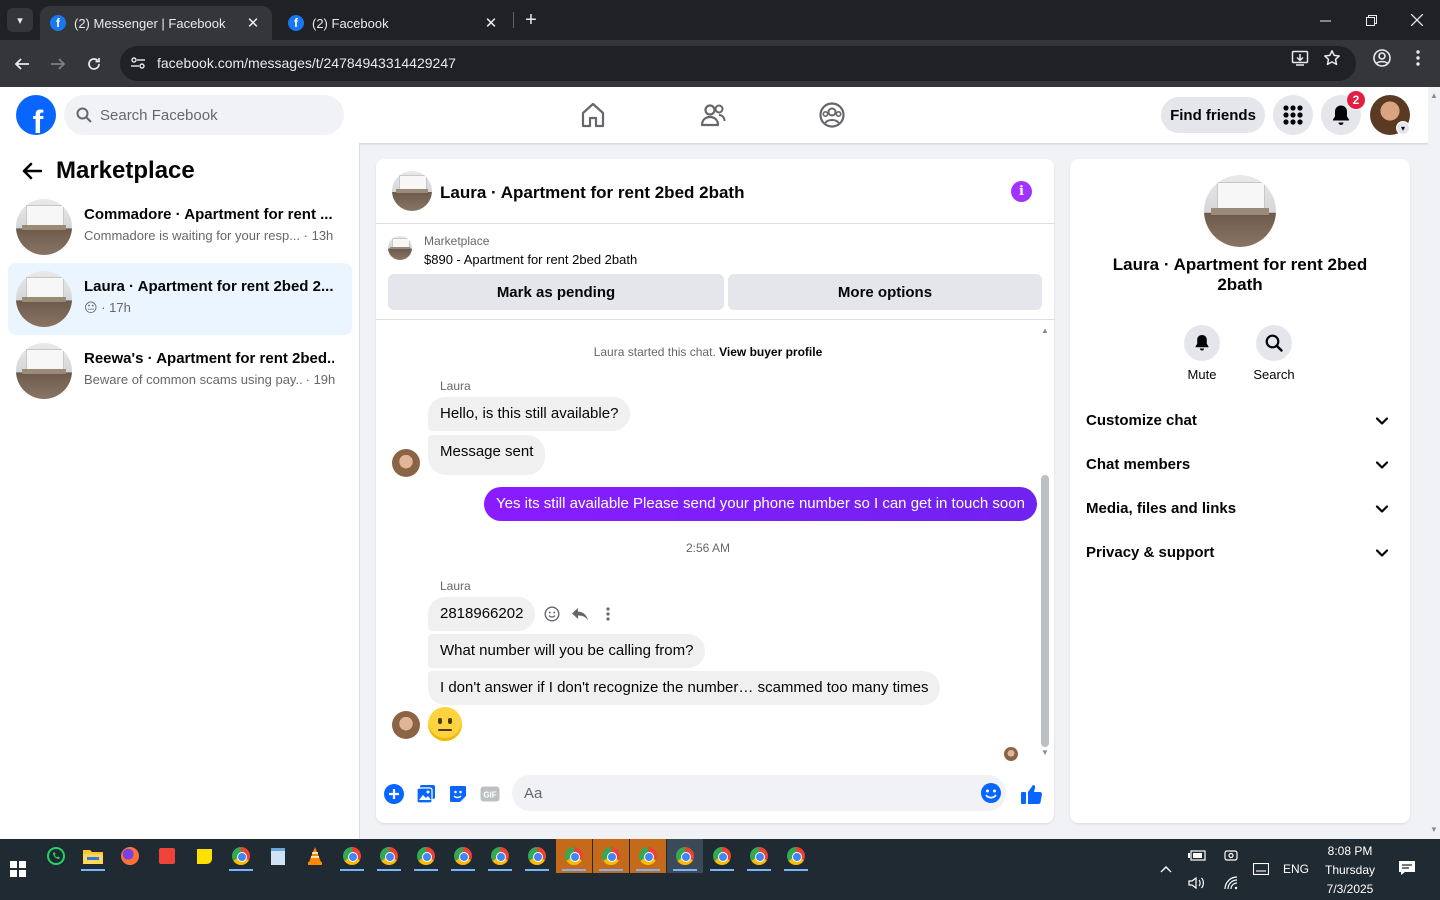 The image size is (1440, 900). Describe the element at coordinates (1240, 553) in the screenshot. I see `privacy-support-section: Privacy & support` at that location.